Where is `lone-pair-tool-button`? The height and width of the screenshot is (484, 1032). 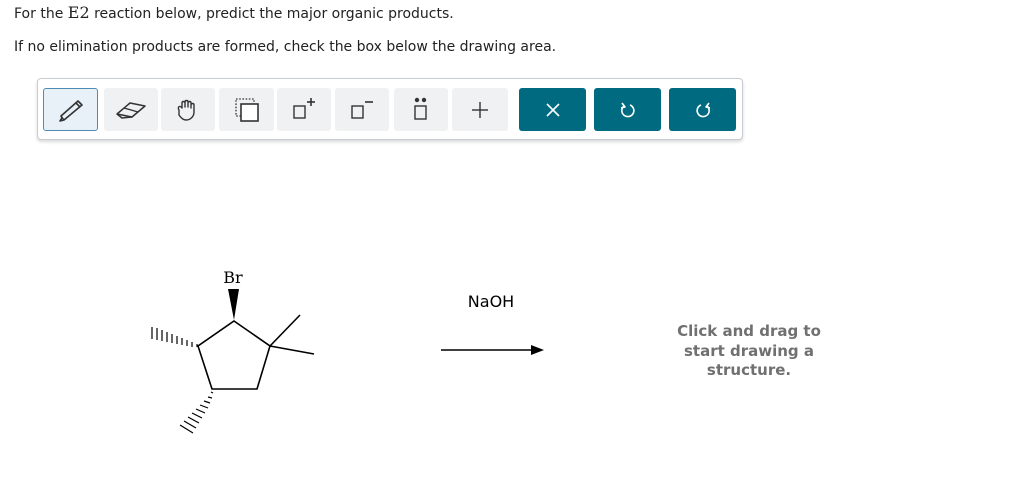 lone-pair-tool-button is located at coordinates (421, 109).